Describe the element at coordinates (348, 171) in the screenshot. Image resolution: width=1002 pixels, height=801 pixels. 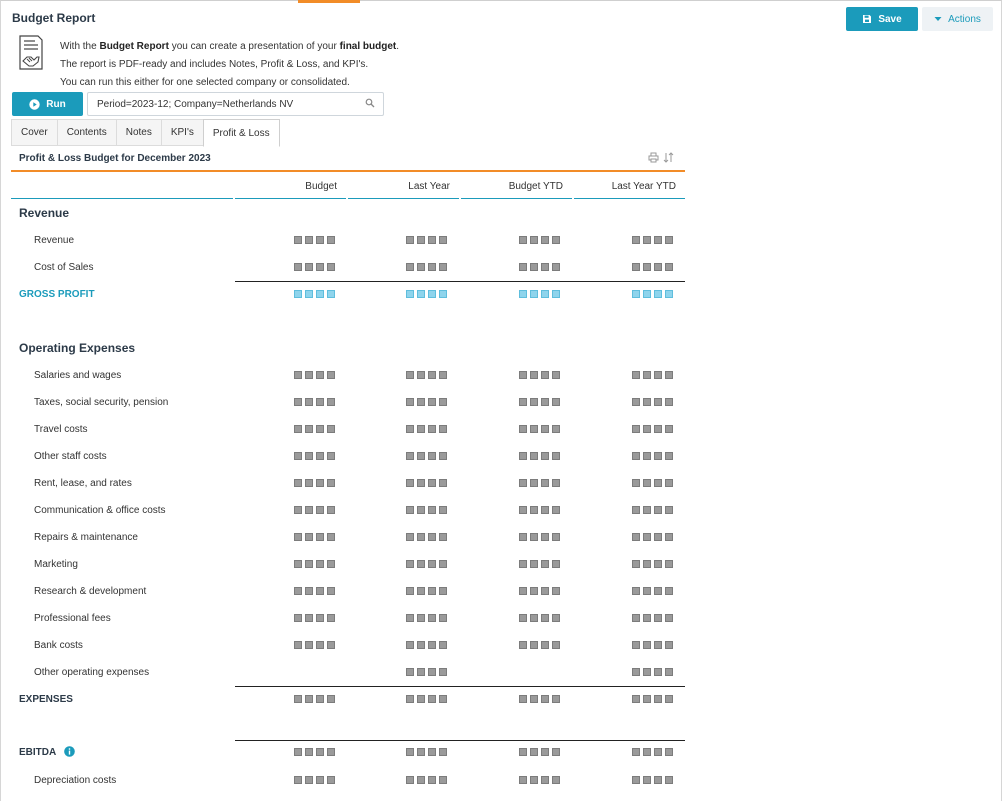
I see `report-header-rule` at that location.